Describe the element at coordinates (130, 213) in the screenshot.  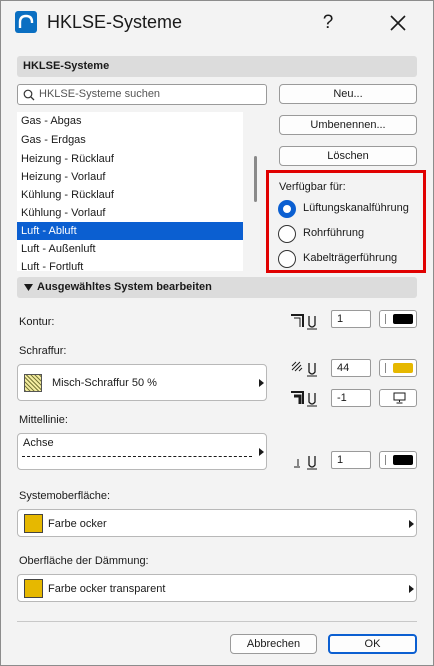
I see `list-item: Kühlung - Vorlauf` at that location.